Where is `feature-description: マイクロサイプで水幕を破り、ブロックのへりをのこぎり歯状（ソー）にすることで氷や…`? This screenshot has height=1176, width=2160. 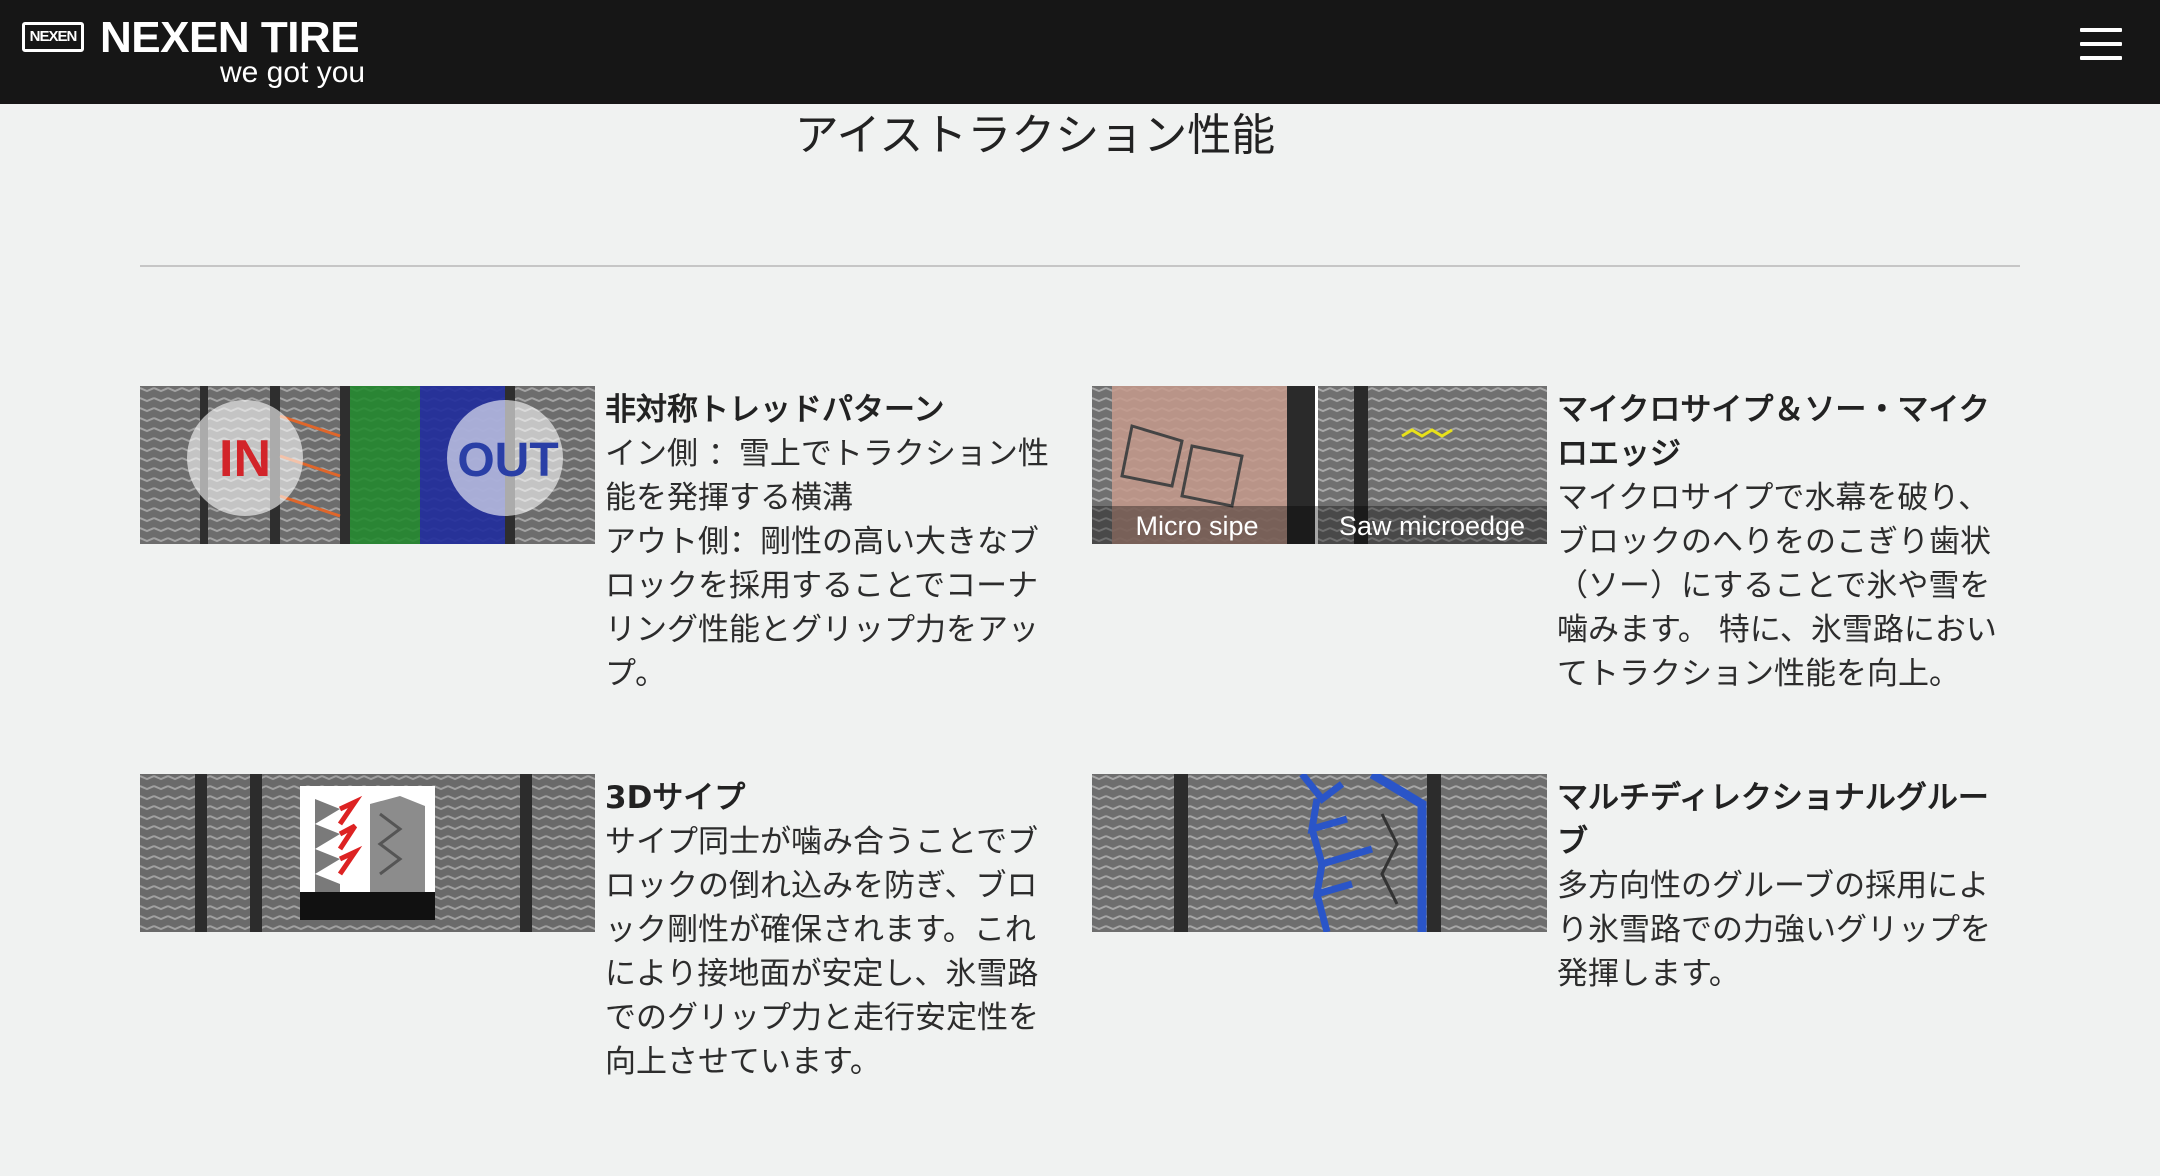
feature-description: マイクロサイプで水幕を破り、ブロックのへりをのこぎり歯状（ソー）にすることで氷や… is located at coordinates (1777, 586).